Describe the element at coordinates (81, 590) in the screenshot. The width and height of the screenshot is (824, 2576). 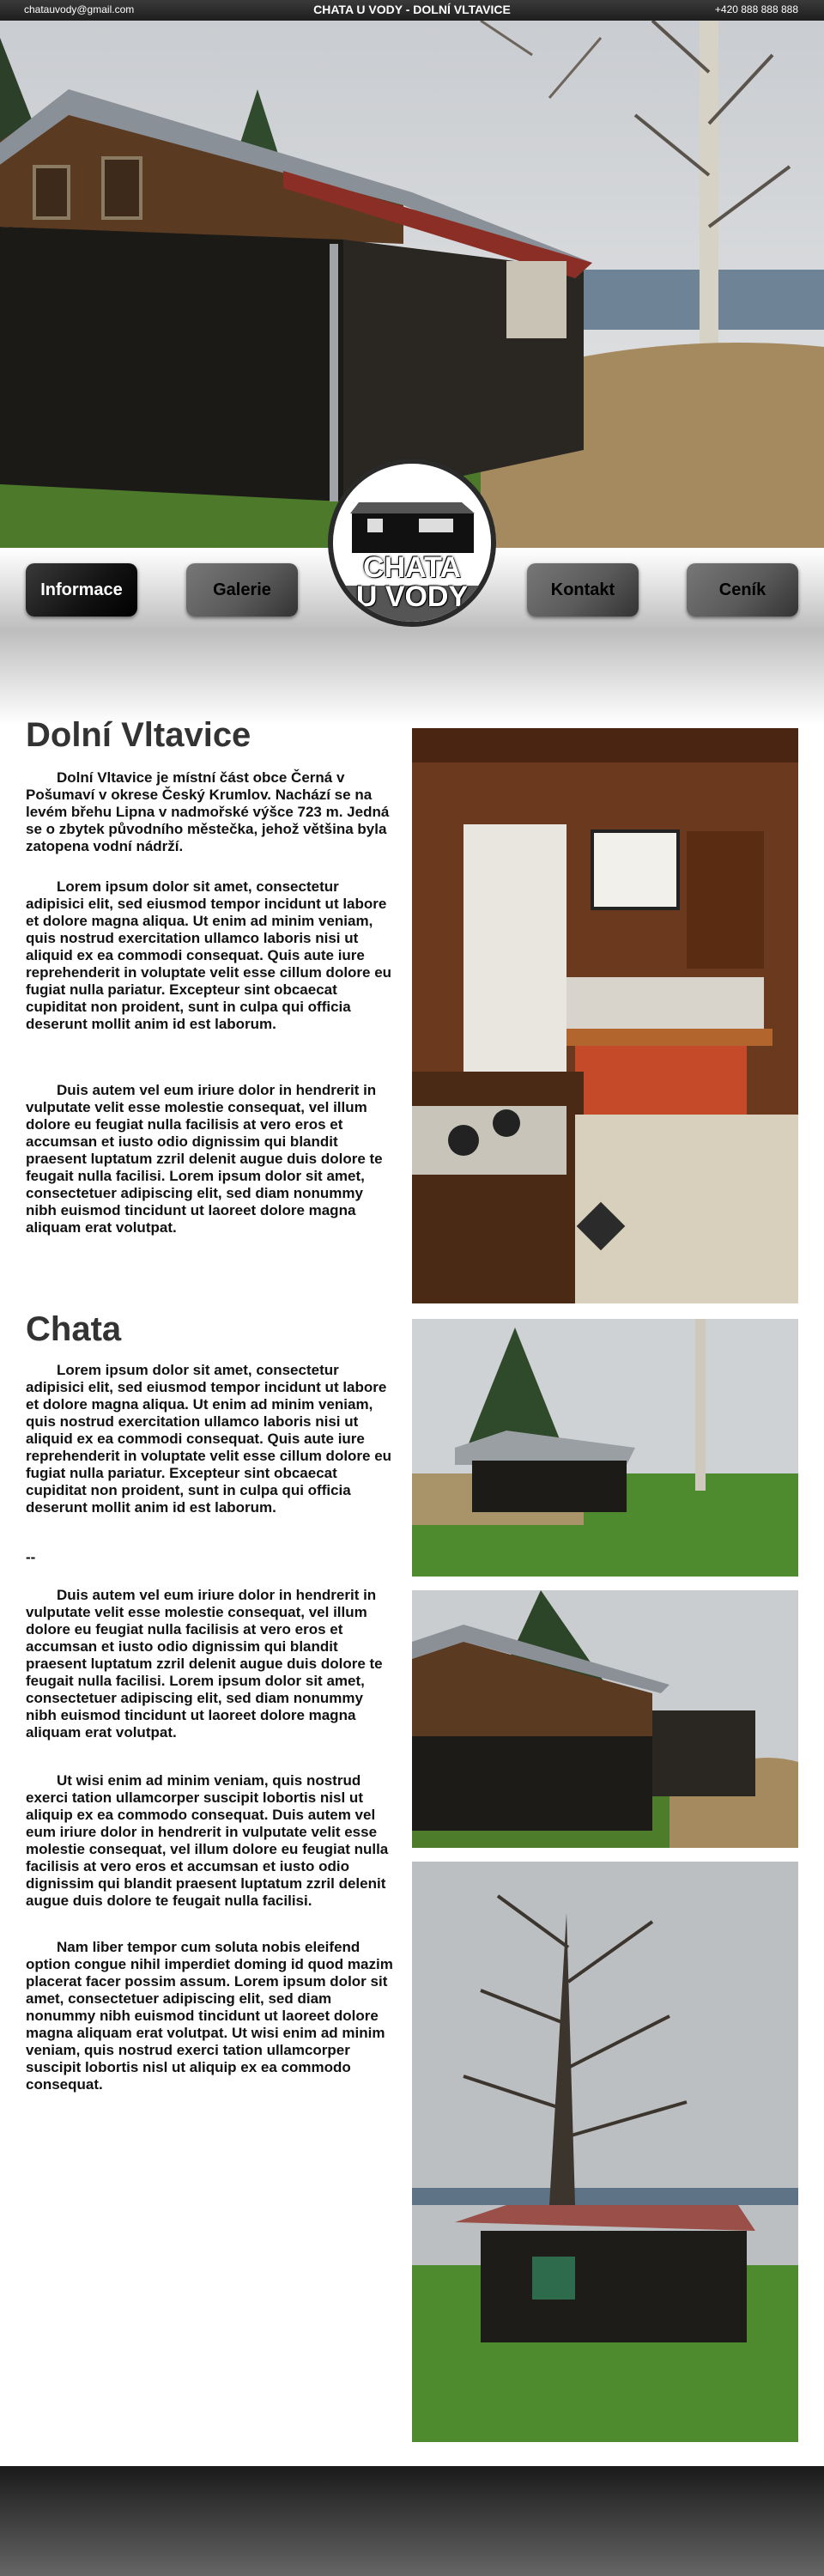
I see `nav-informace-button: Informace` at that location.